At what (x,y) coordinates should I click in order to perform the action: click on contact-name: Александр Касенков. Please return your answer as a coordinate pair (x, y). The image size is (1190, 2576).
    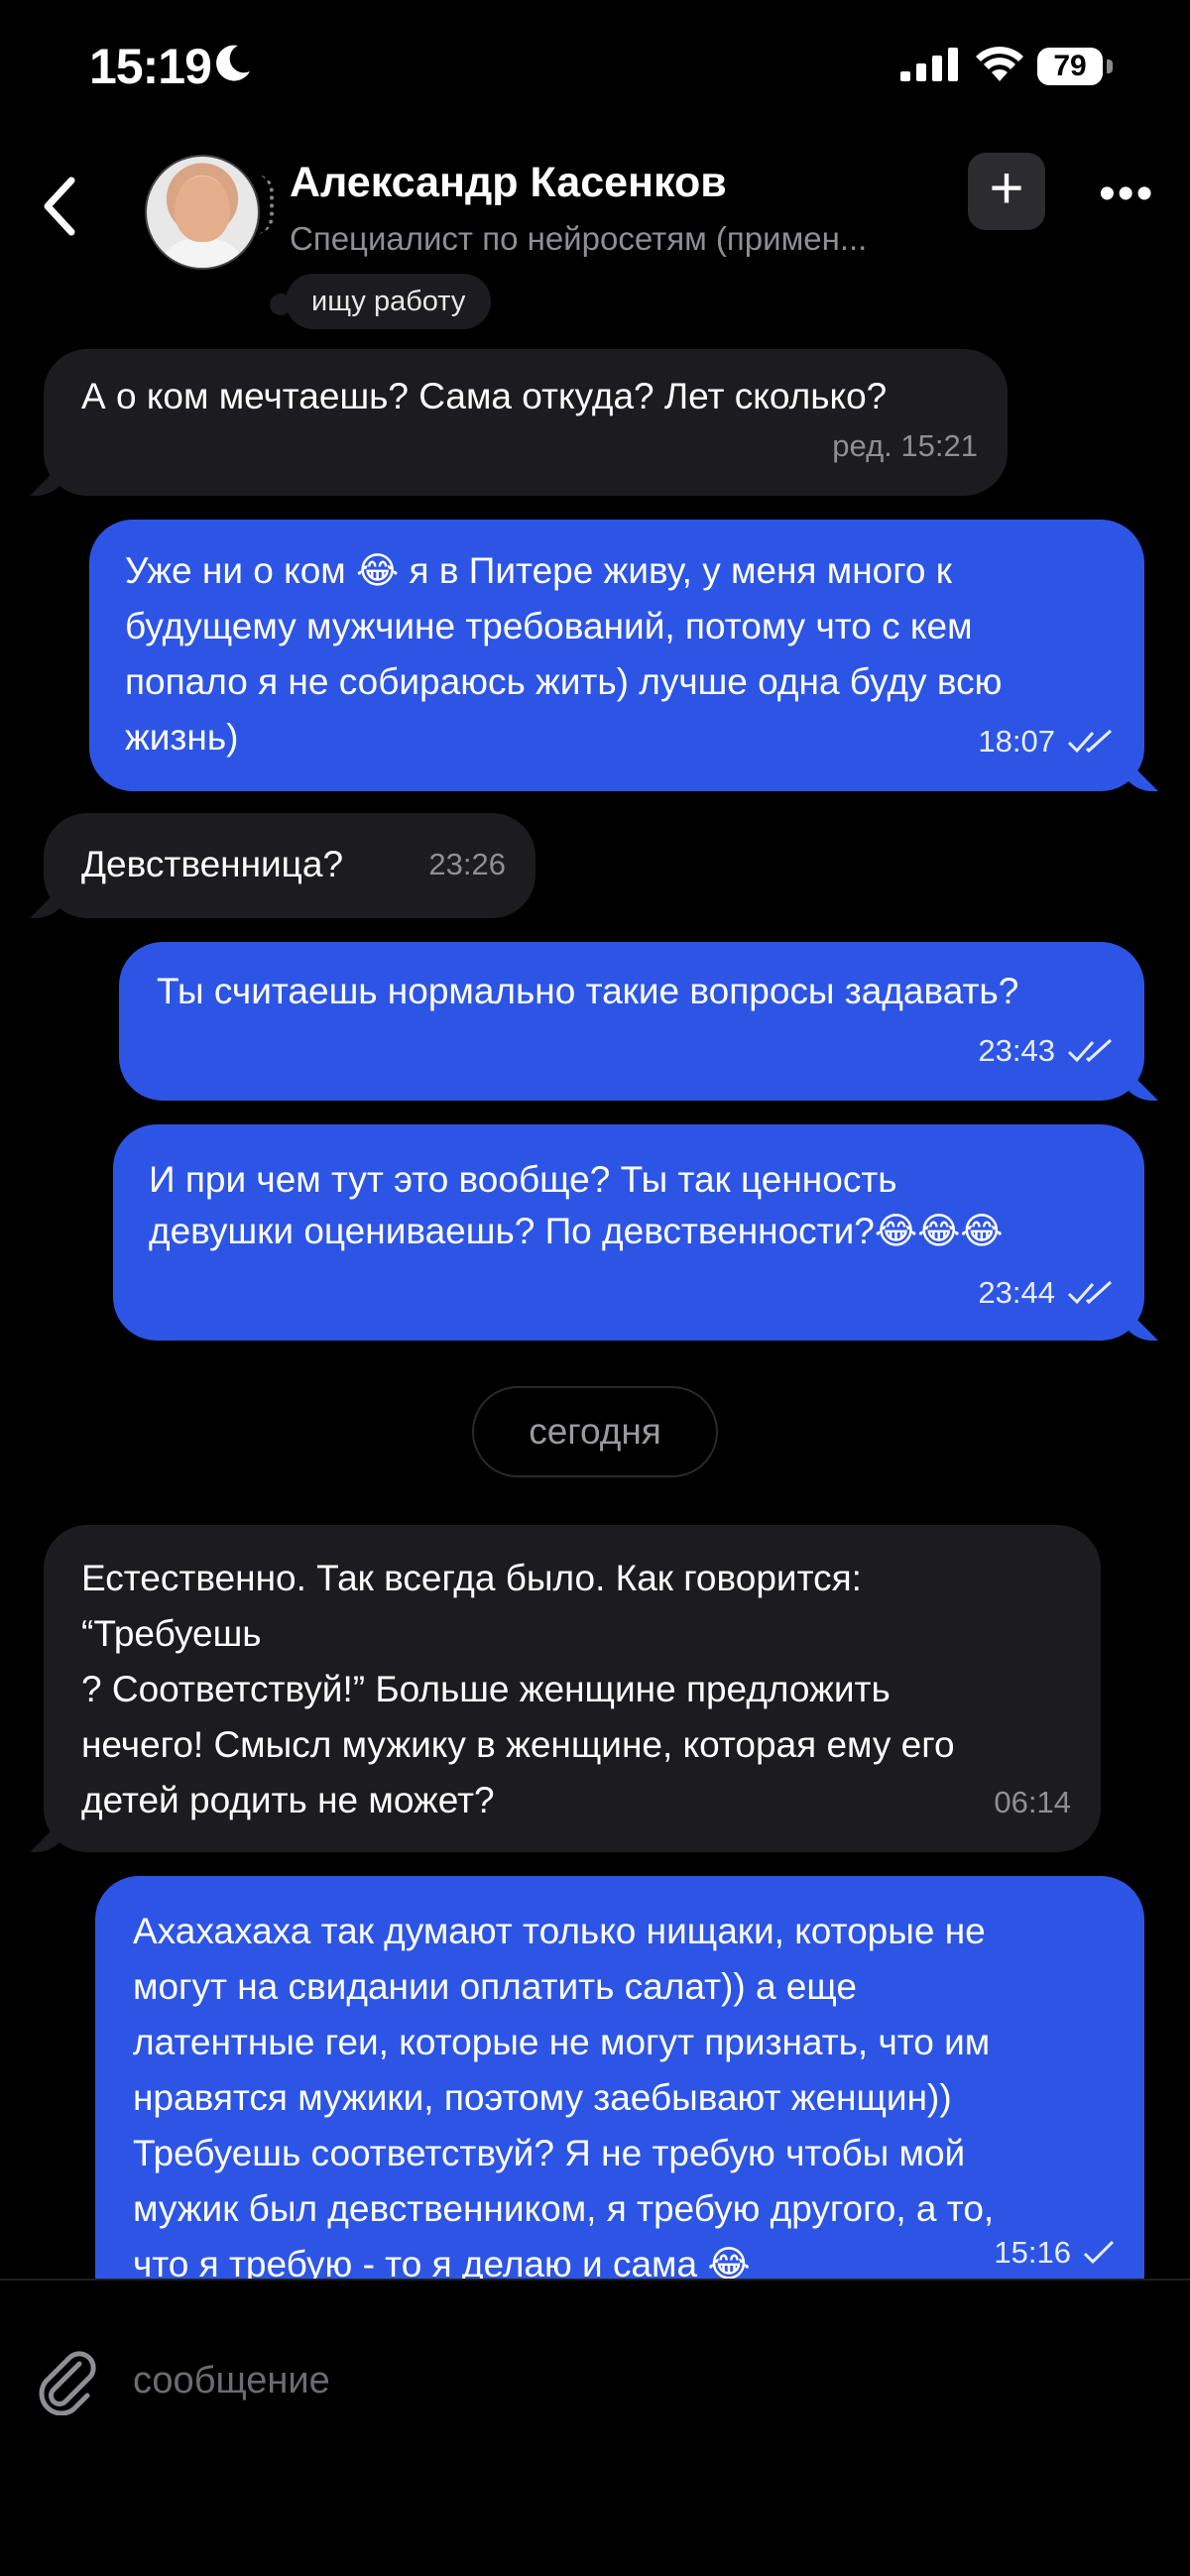
    Looking at the image, I should click on (508, 183).